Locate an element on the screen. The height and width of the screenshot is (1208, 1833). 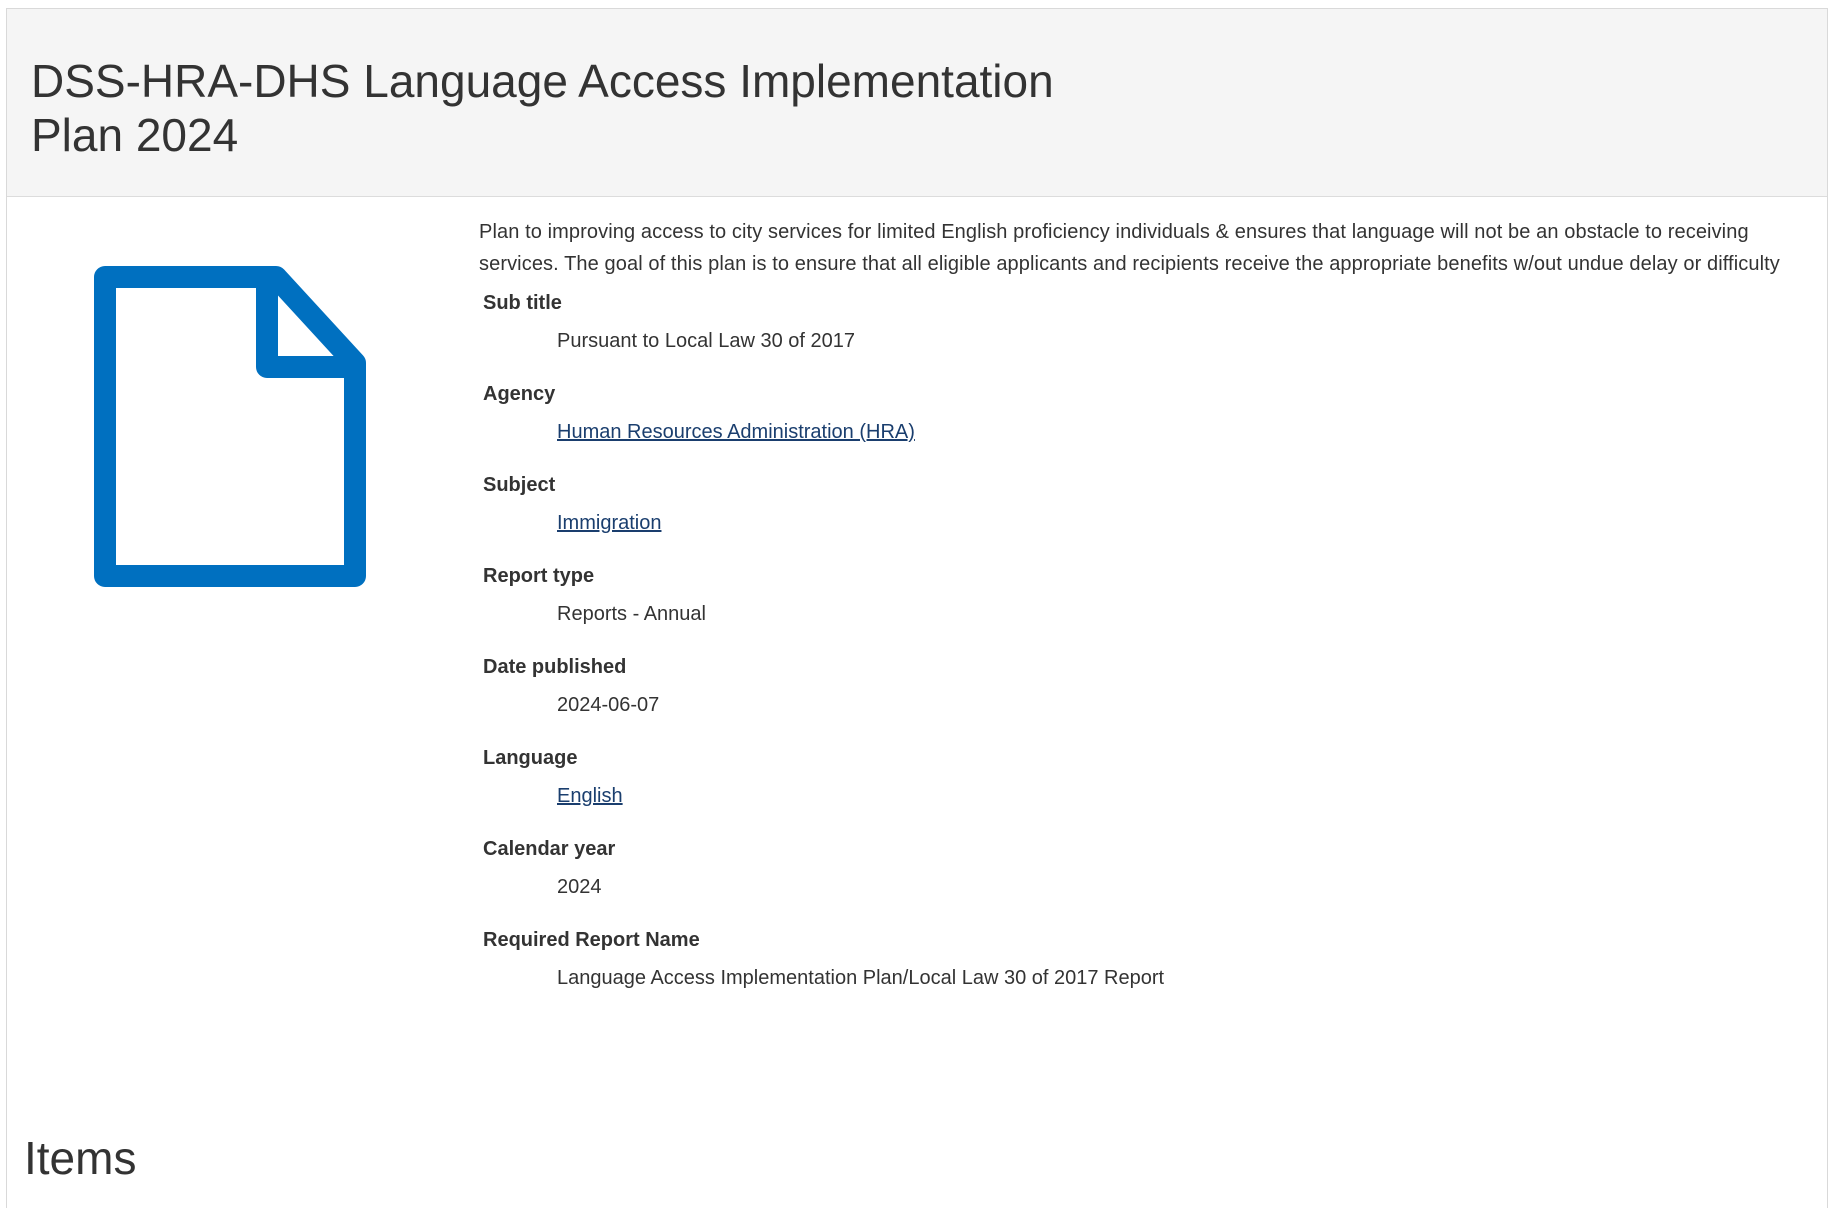
sub-title-value: Pursuant to Local Law 30 of 2017 is located at coordinates (706, 341).